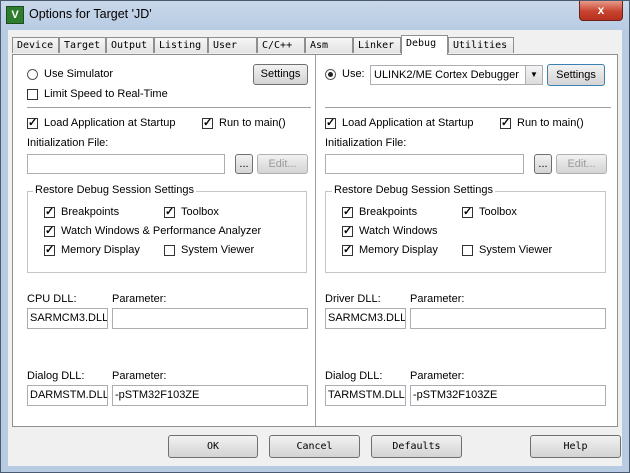 The width and height of the screenshot is (630, 473). Describe the element at coordinates (106, 94) in the screenshot. I see `limit-speed-label: Limit Speed to Real-Time` at that location.